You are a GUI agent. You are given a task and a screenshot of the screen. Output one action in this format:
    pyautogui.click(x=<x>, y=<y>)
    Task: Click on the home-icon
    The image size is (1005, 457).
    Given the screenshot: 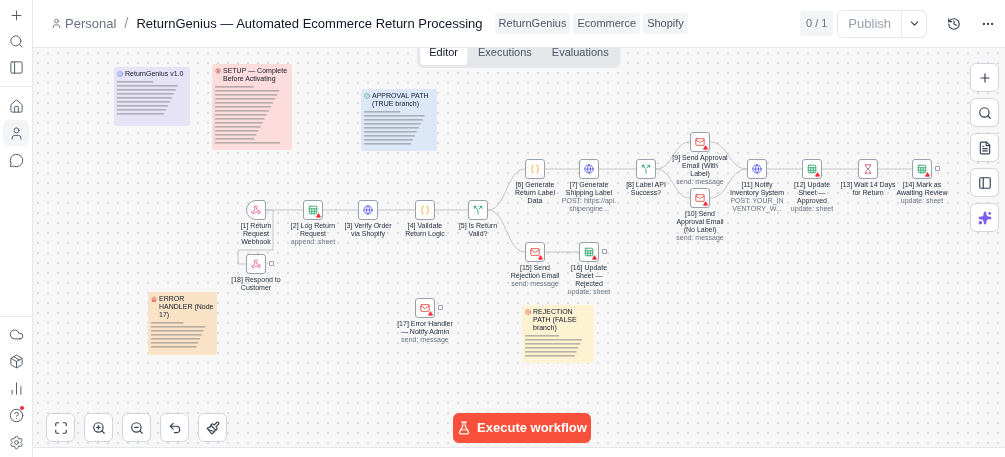 What is the action you would take?
    pyautogui.click(x=16, y=106)
    